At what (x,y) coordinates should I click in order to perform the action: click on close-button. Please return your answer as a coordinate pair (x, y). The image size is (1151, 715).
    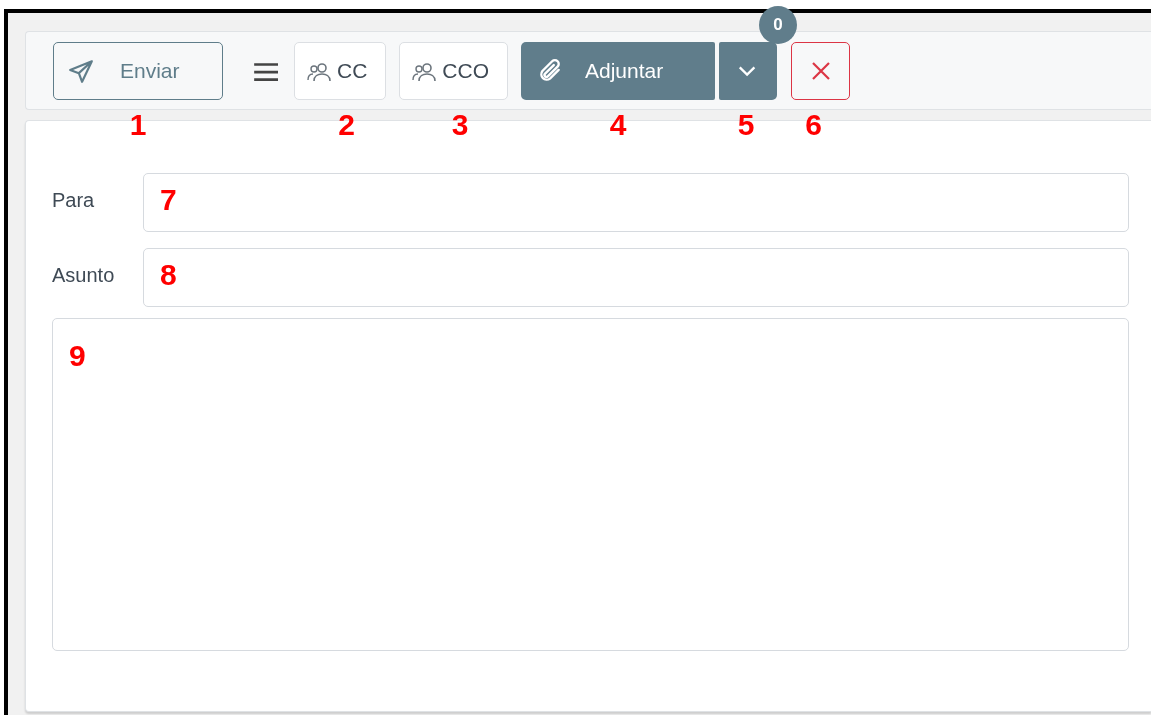
    Looking at the image, I should click on (820, 71).